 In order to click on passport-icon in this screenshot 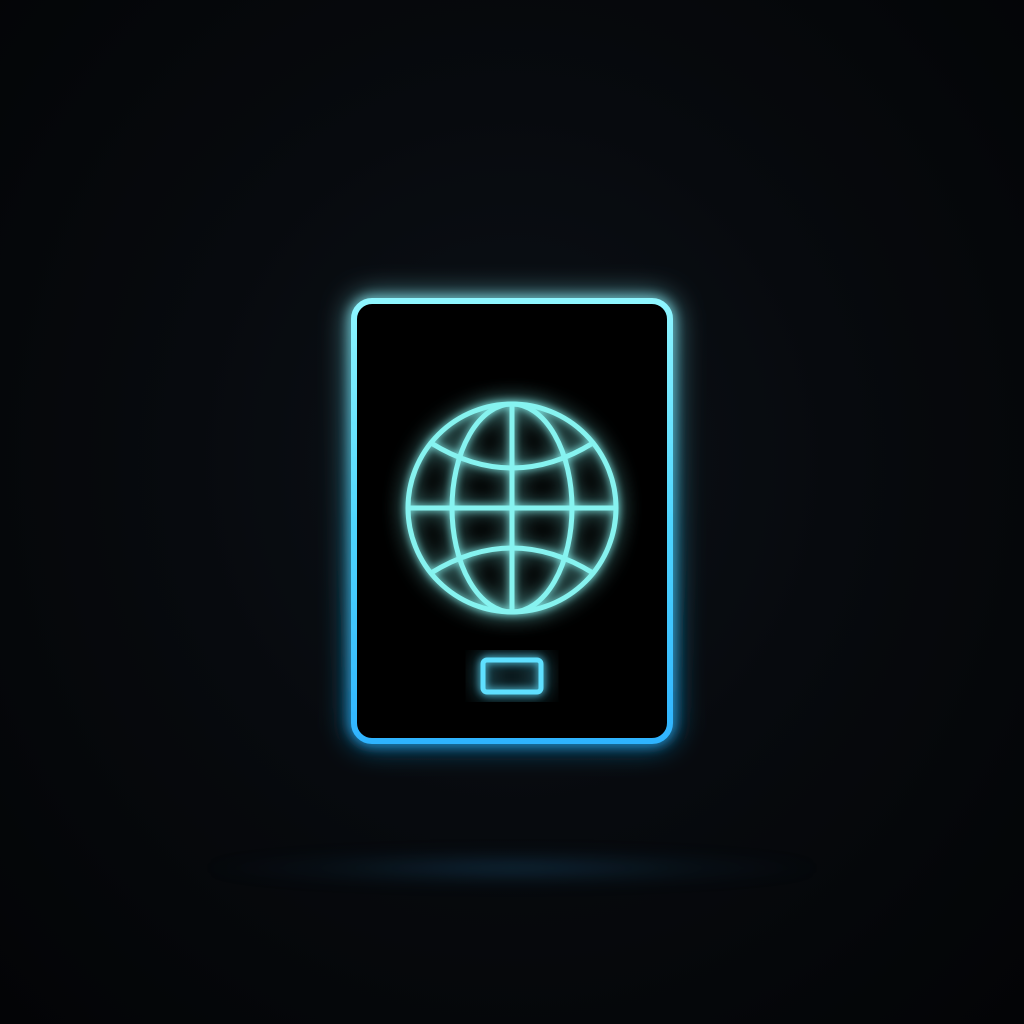, I will do `click(512, 521)`.